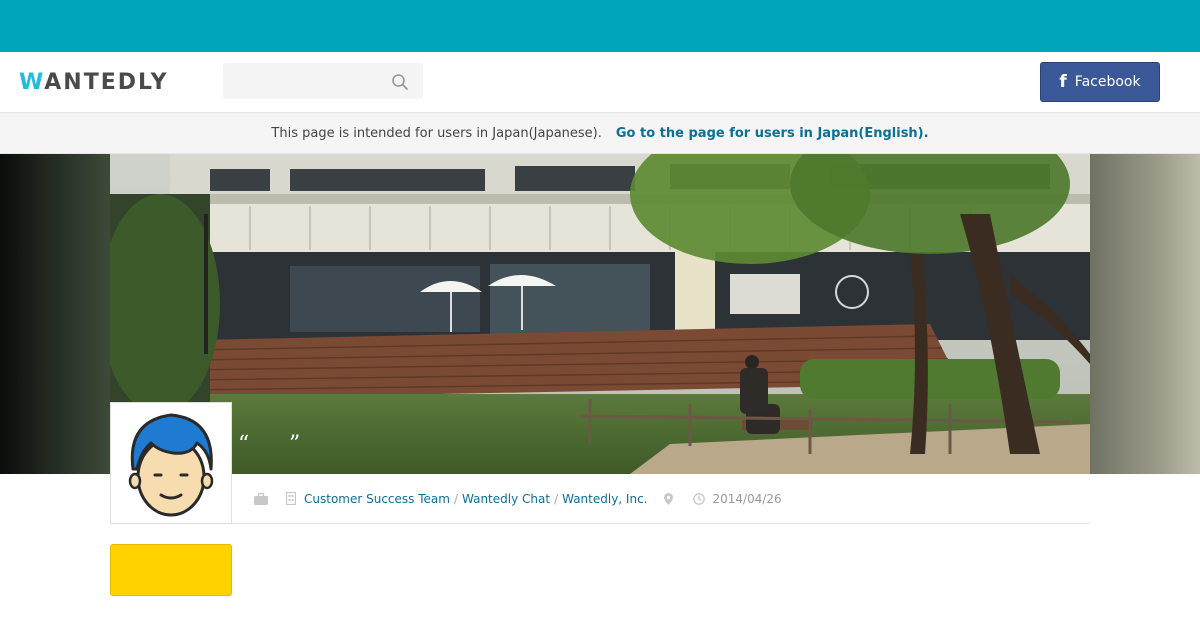  What do you see at coordinates (1107, 82) in the screenshot?
I see `facebook-button-label: Facebook` at bounding box center [1107, 82].